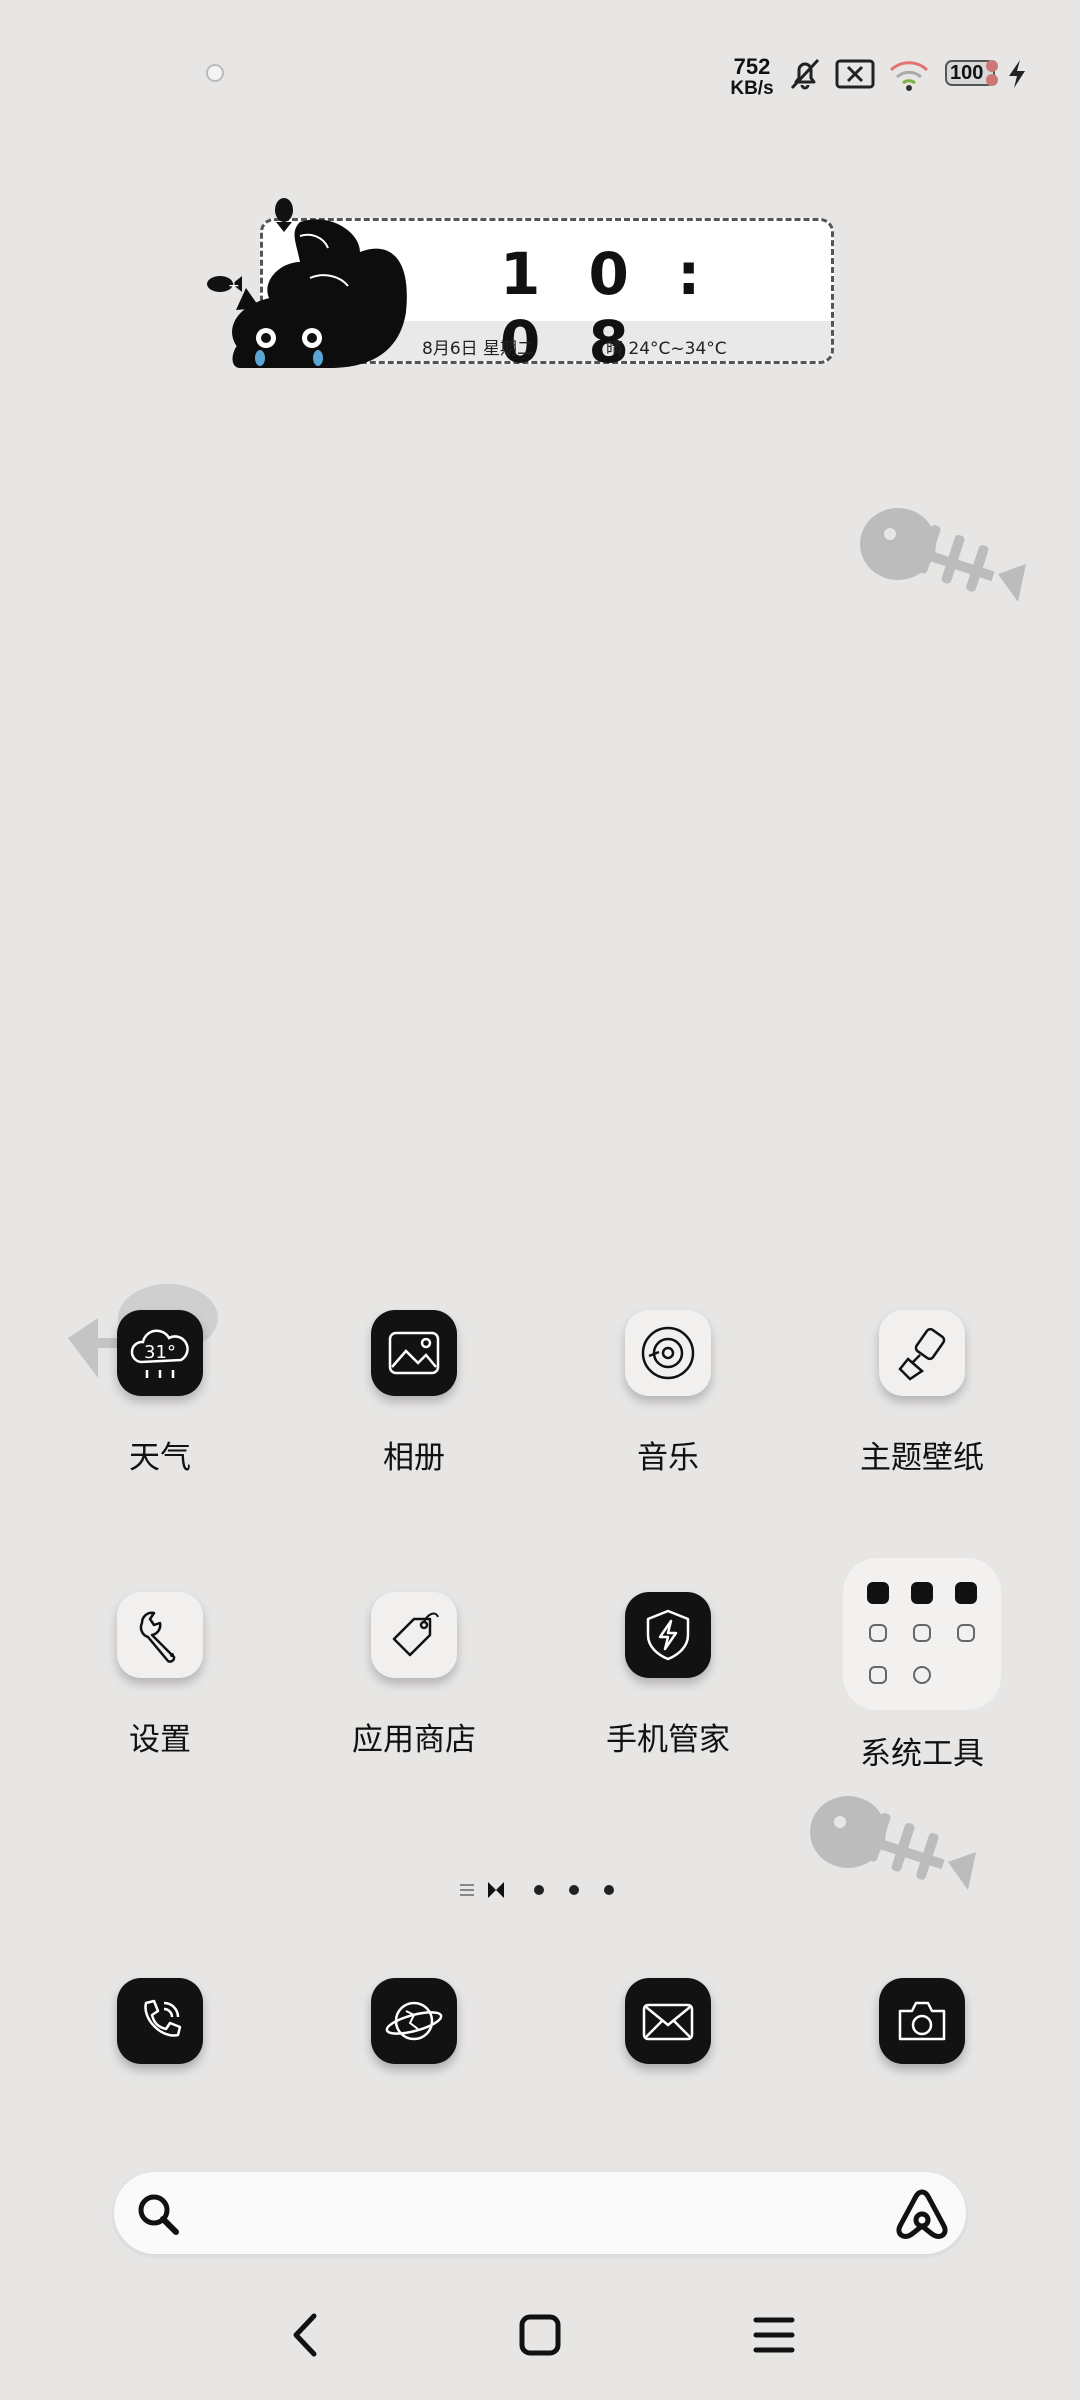 This screenshot has height=2400, width=1080. I want to click on search-icon, so click(158, 2214).